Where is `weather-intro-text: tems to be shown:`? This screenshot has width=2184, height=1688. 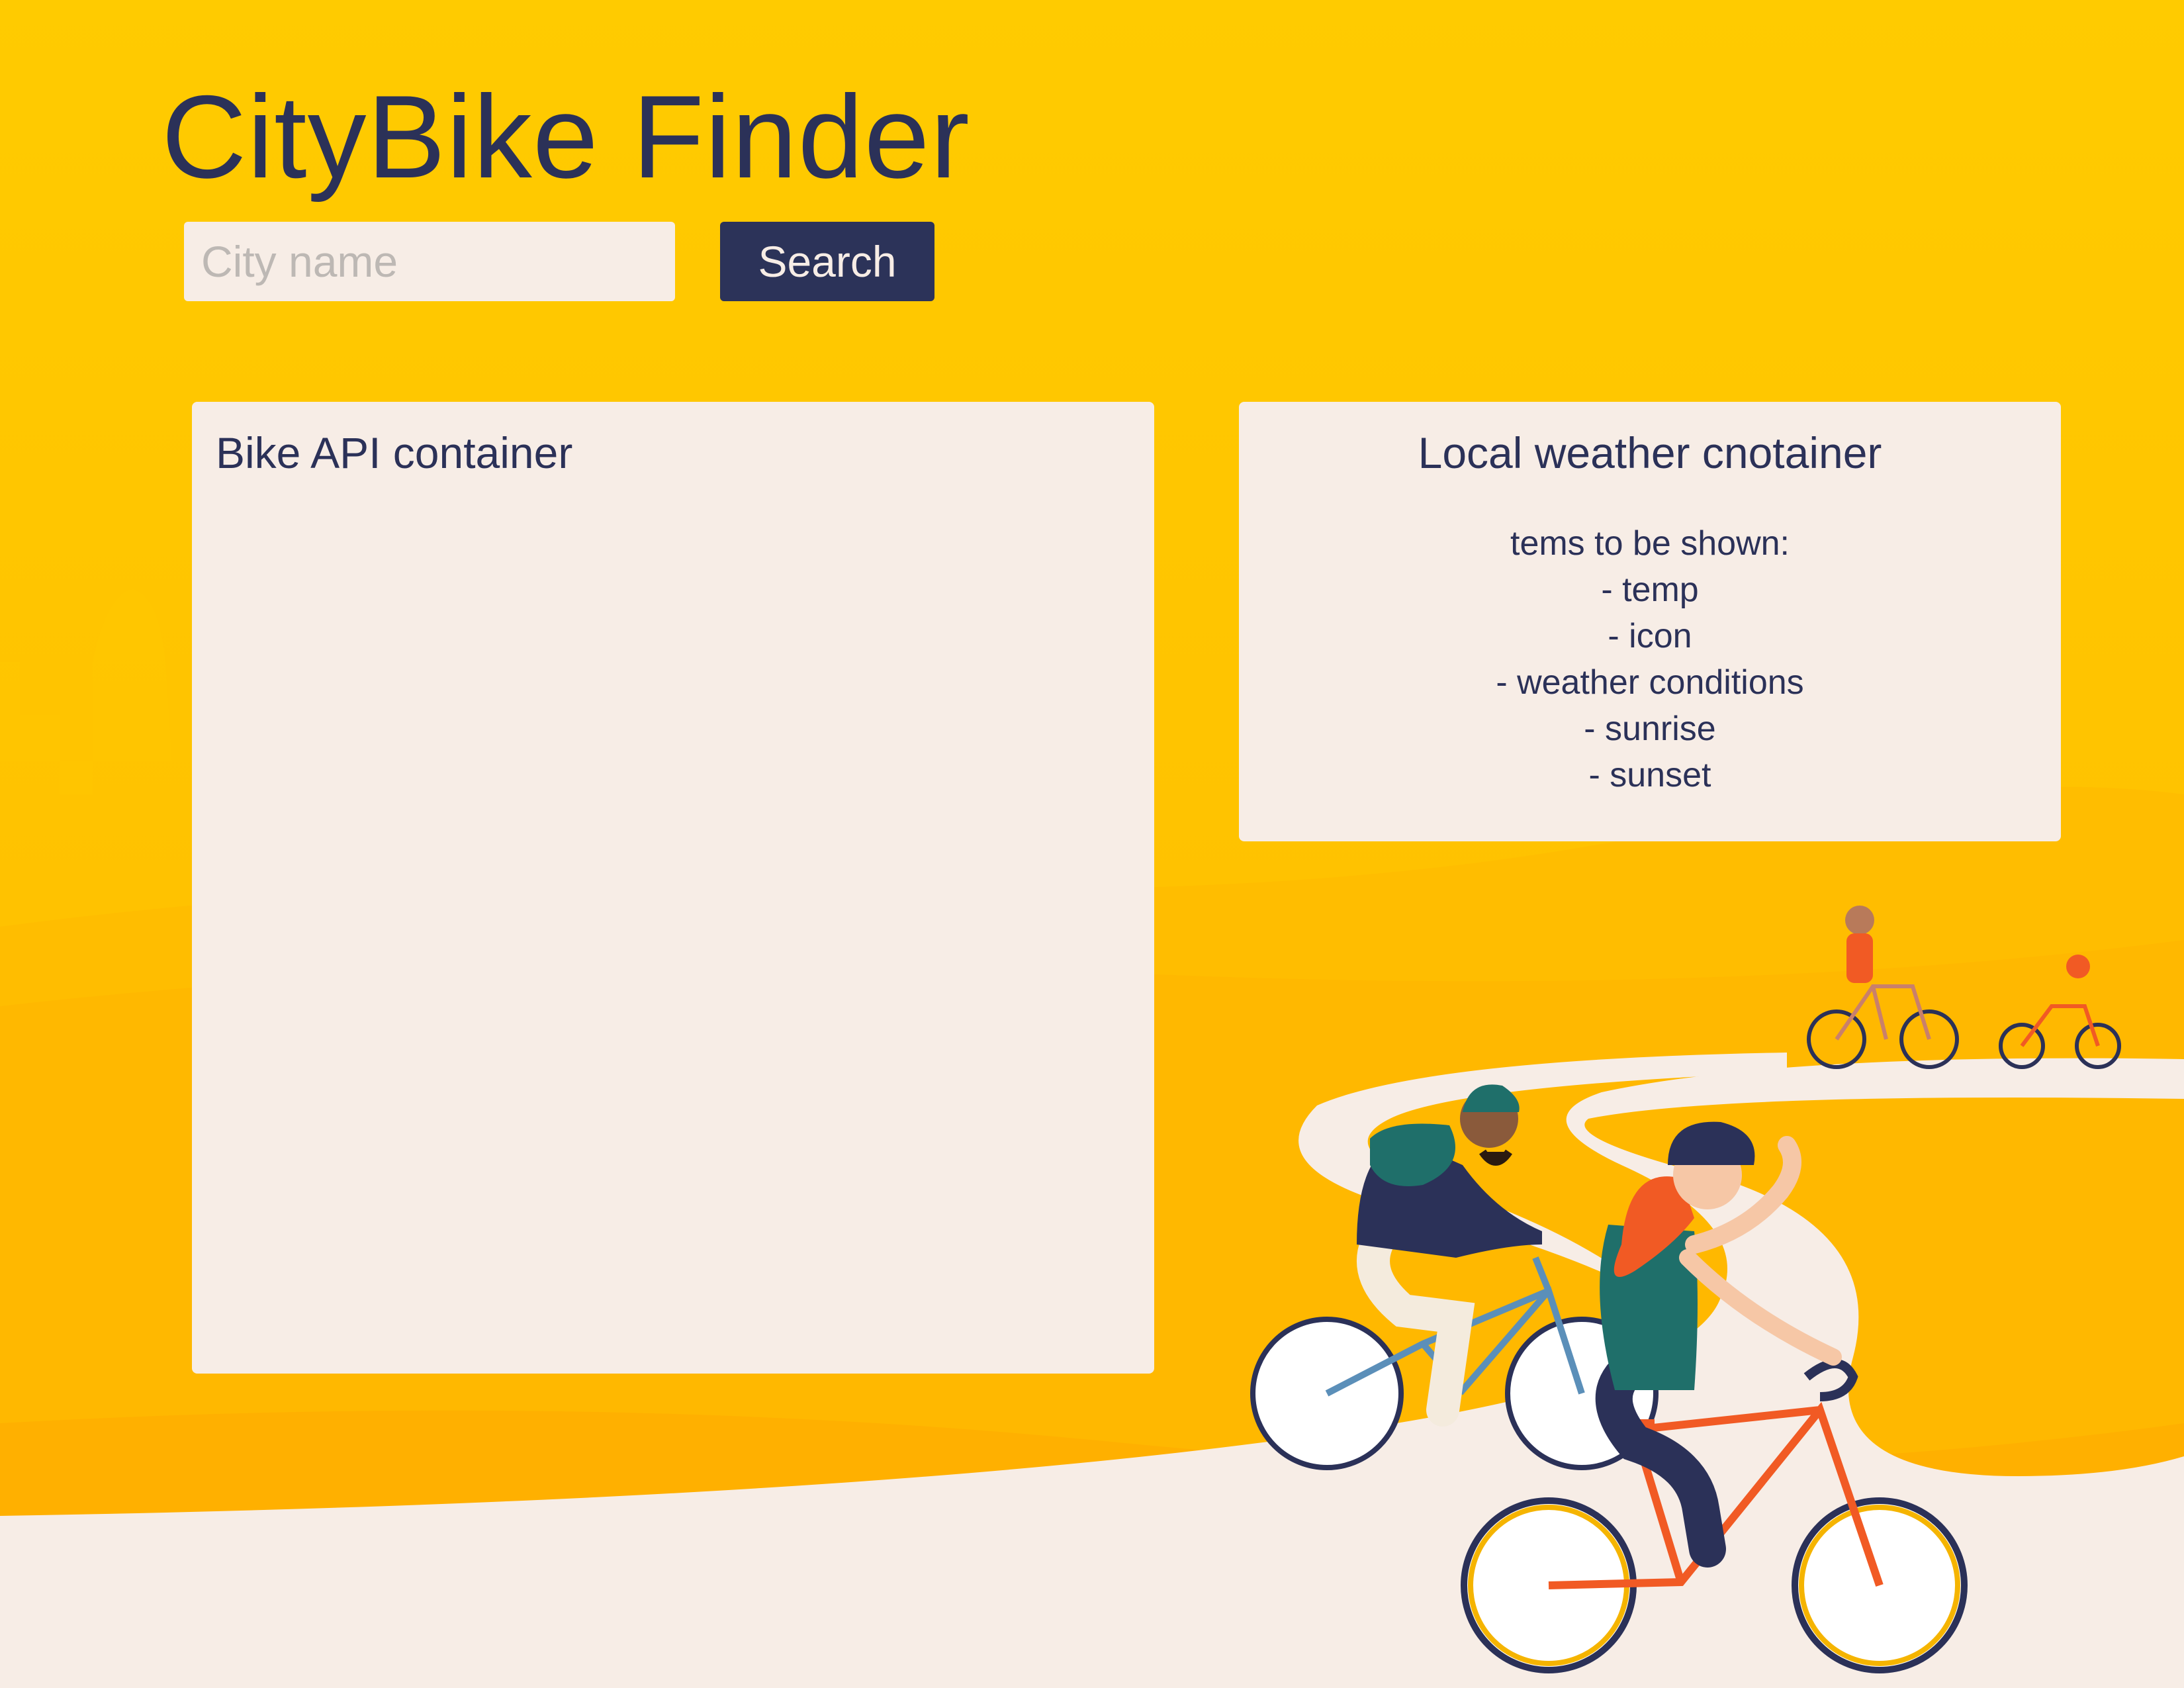 weather-intro-text: tems to be shown: is located at coordinates (1650, 543).